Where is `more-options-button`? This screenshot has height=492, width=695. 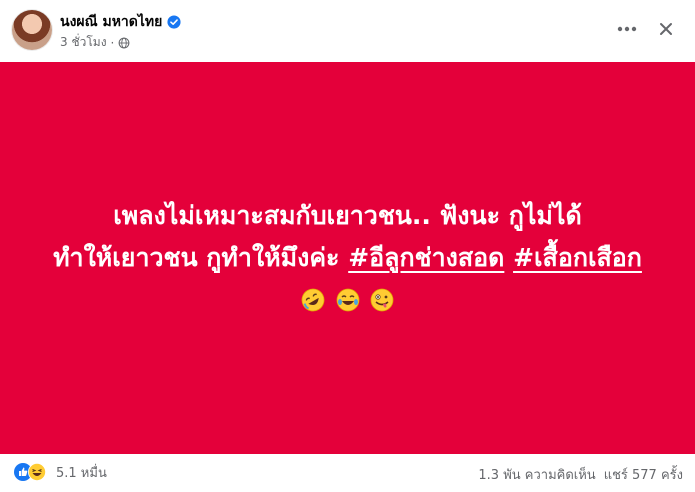 more-options-button is located at coordinates (627, 29).